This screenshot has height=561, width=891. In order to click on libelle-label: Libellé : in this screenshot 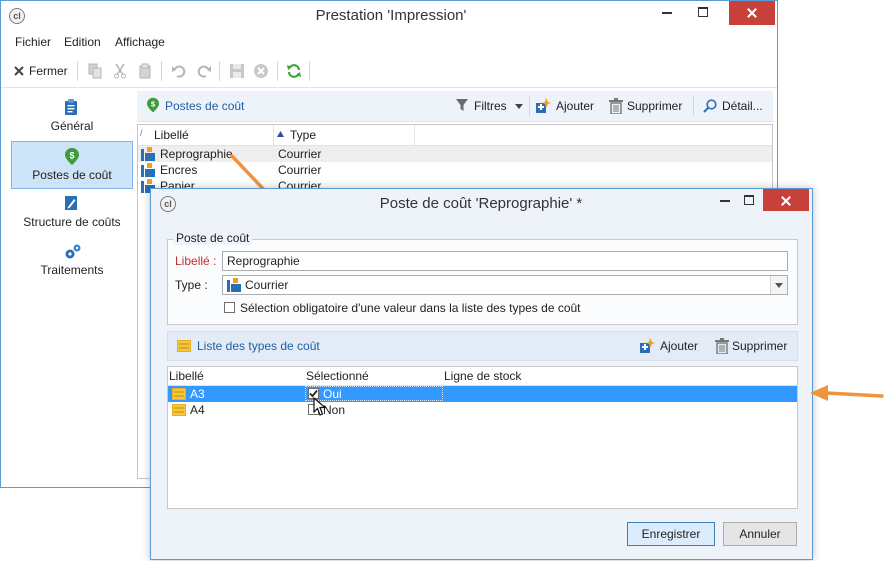, I will do `click(196, 261)`.